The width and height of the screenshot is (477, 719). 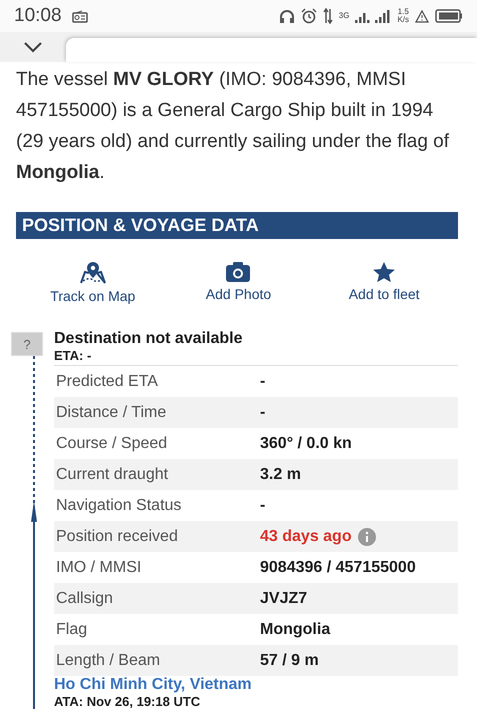 I want to click on row-value: 43 days ago, so click(x=306, y=537).